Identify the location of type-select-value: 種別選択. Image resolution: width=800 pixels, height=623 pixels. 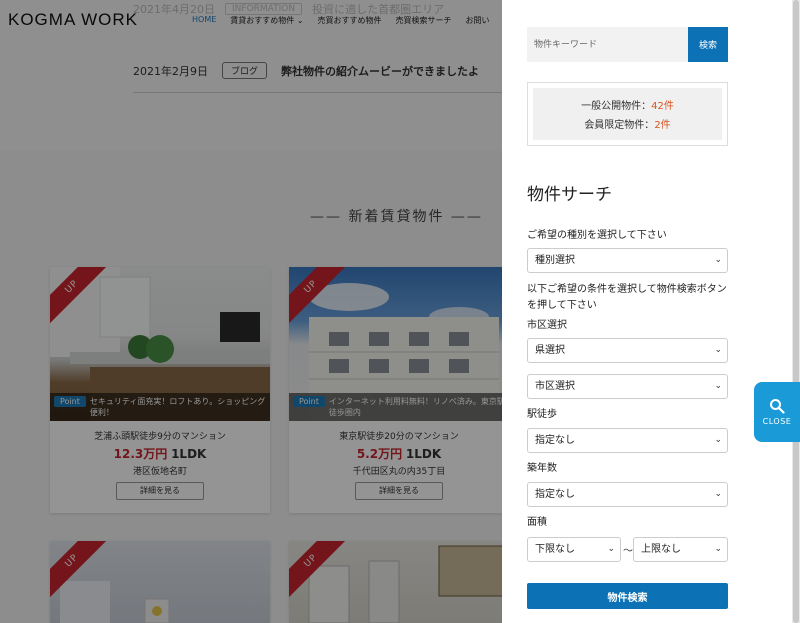
(555, 260).